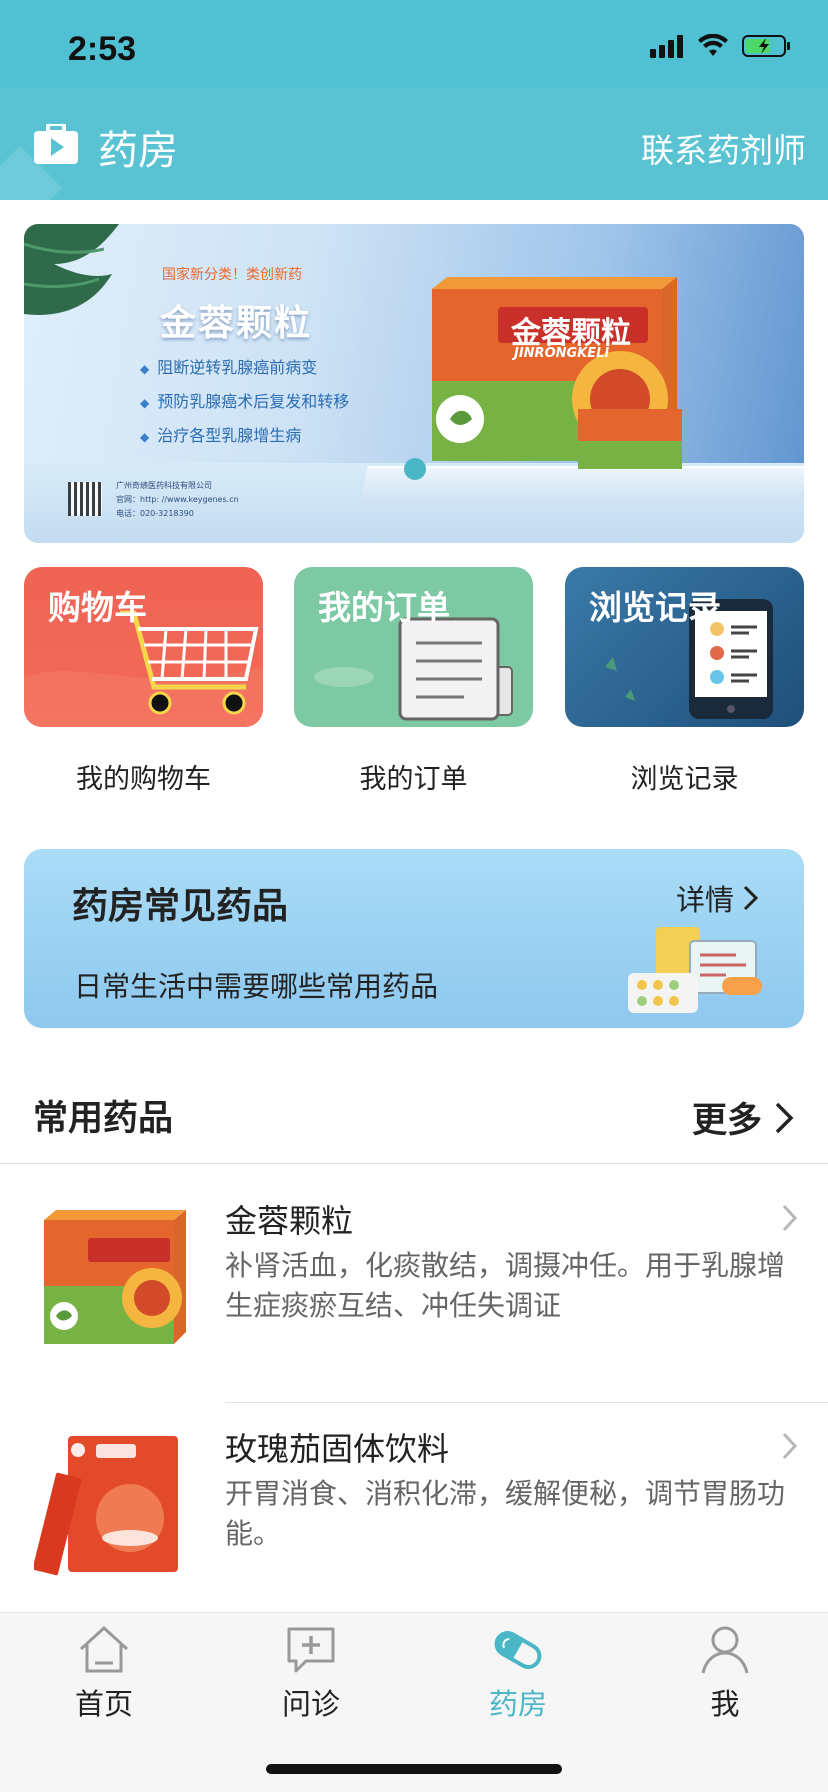  What do you see at coordinates (155, 513) in the screenshot?
I see `company-phone: 电话：020-3218390` at bounding box center [155, 513].